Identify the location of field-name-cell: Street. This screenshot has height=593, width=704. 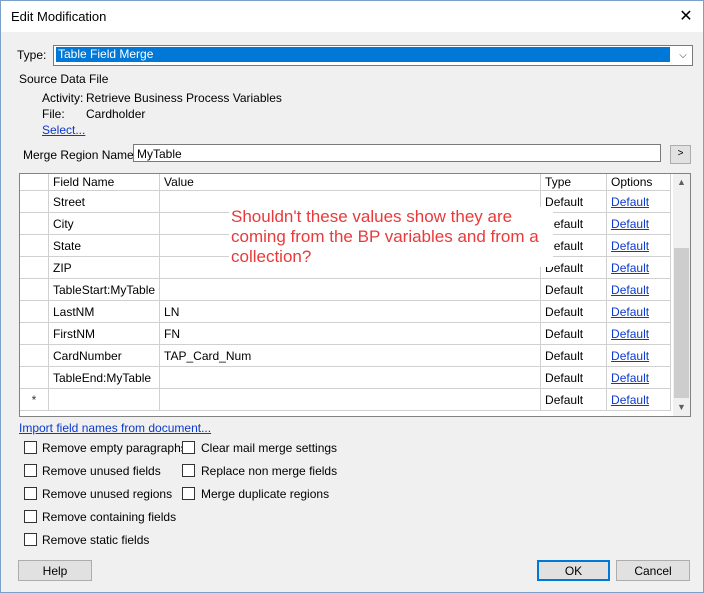
(104, 201).